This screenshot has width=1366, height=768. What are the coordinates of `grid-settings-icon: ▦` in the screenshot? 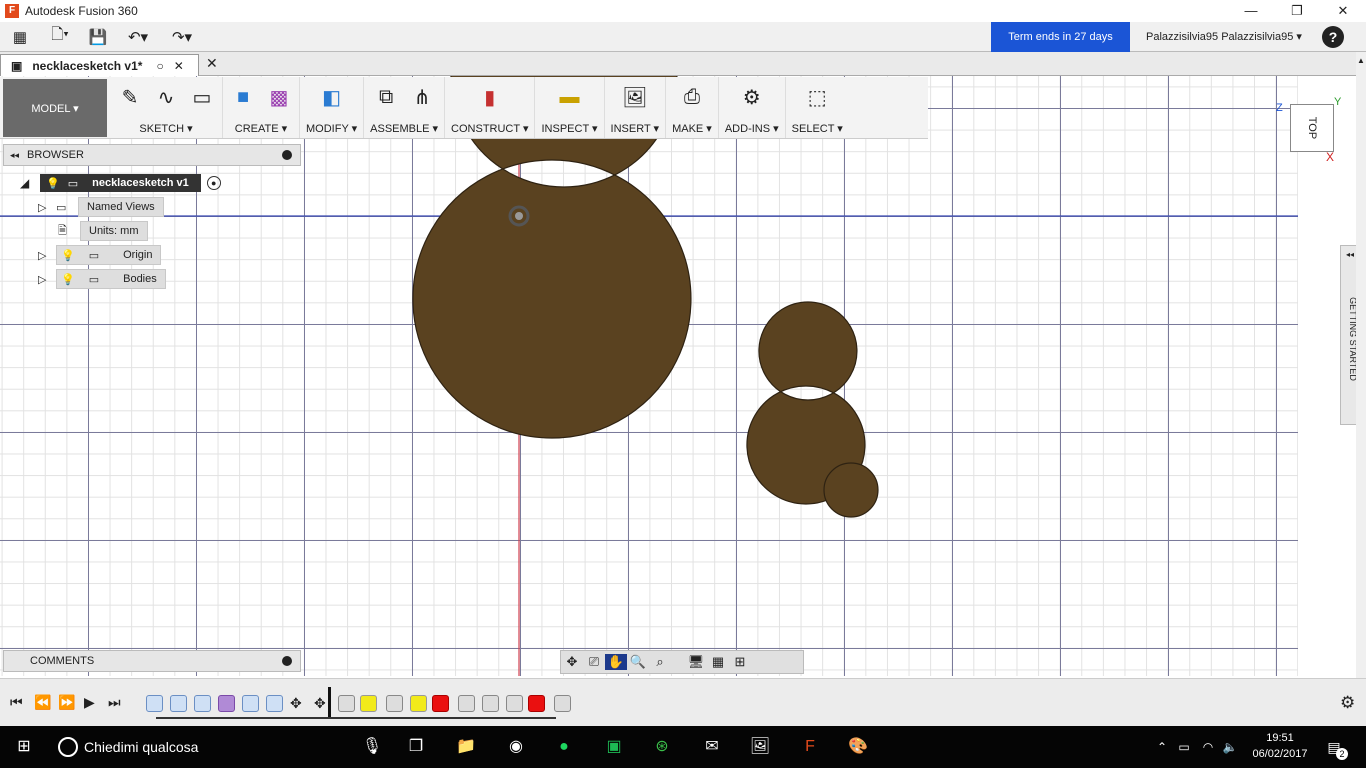 It's located at (718, 662).